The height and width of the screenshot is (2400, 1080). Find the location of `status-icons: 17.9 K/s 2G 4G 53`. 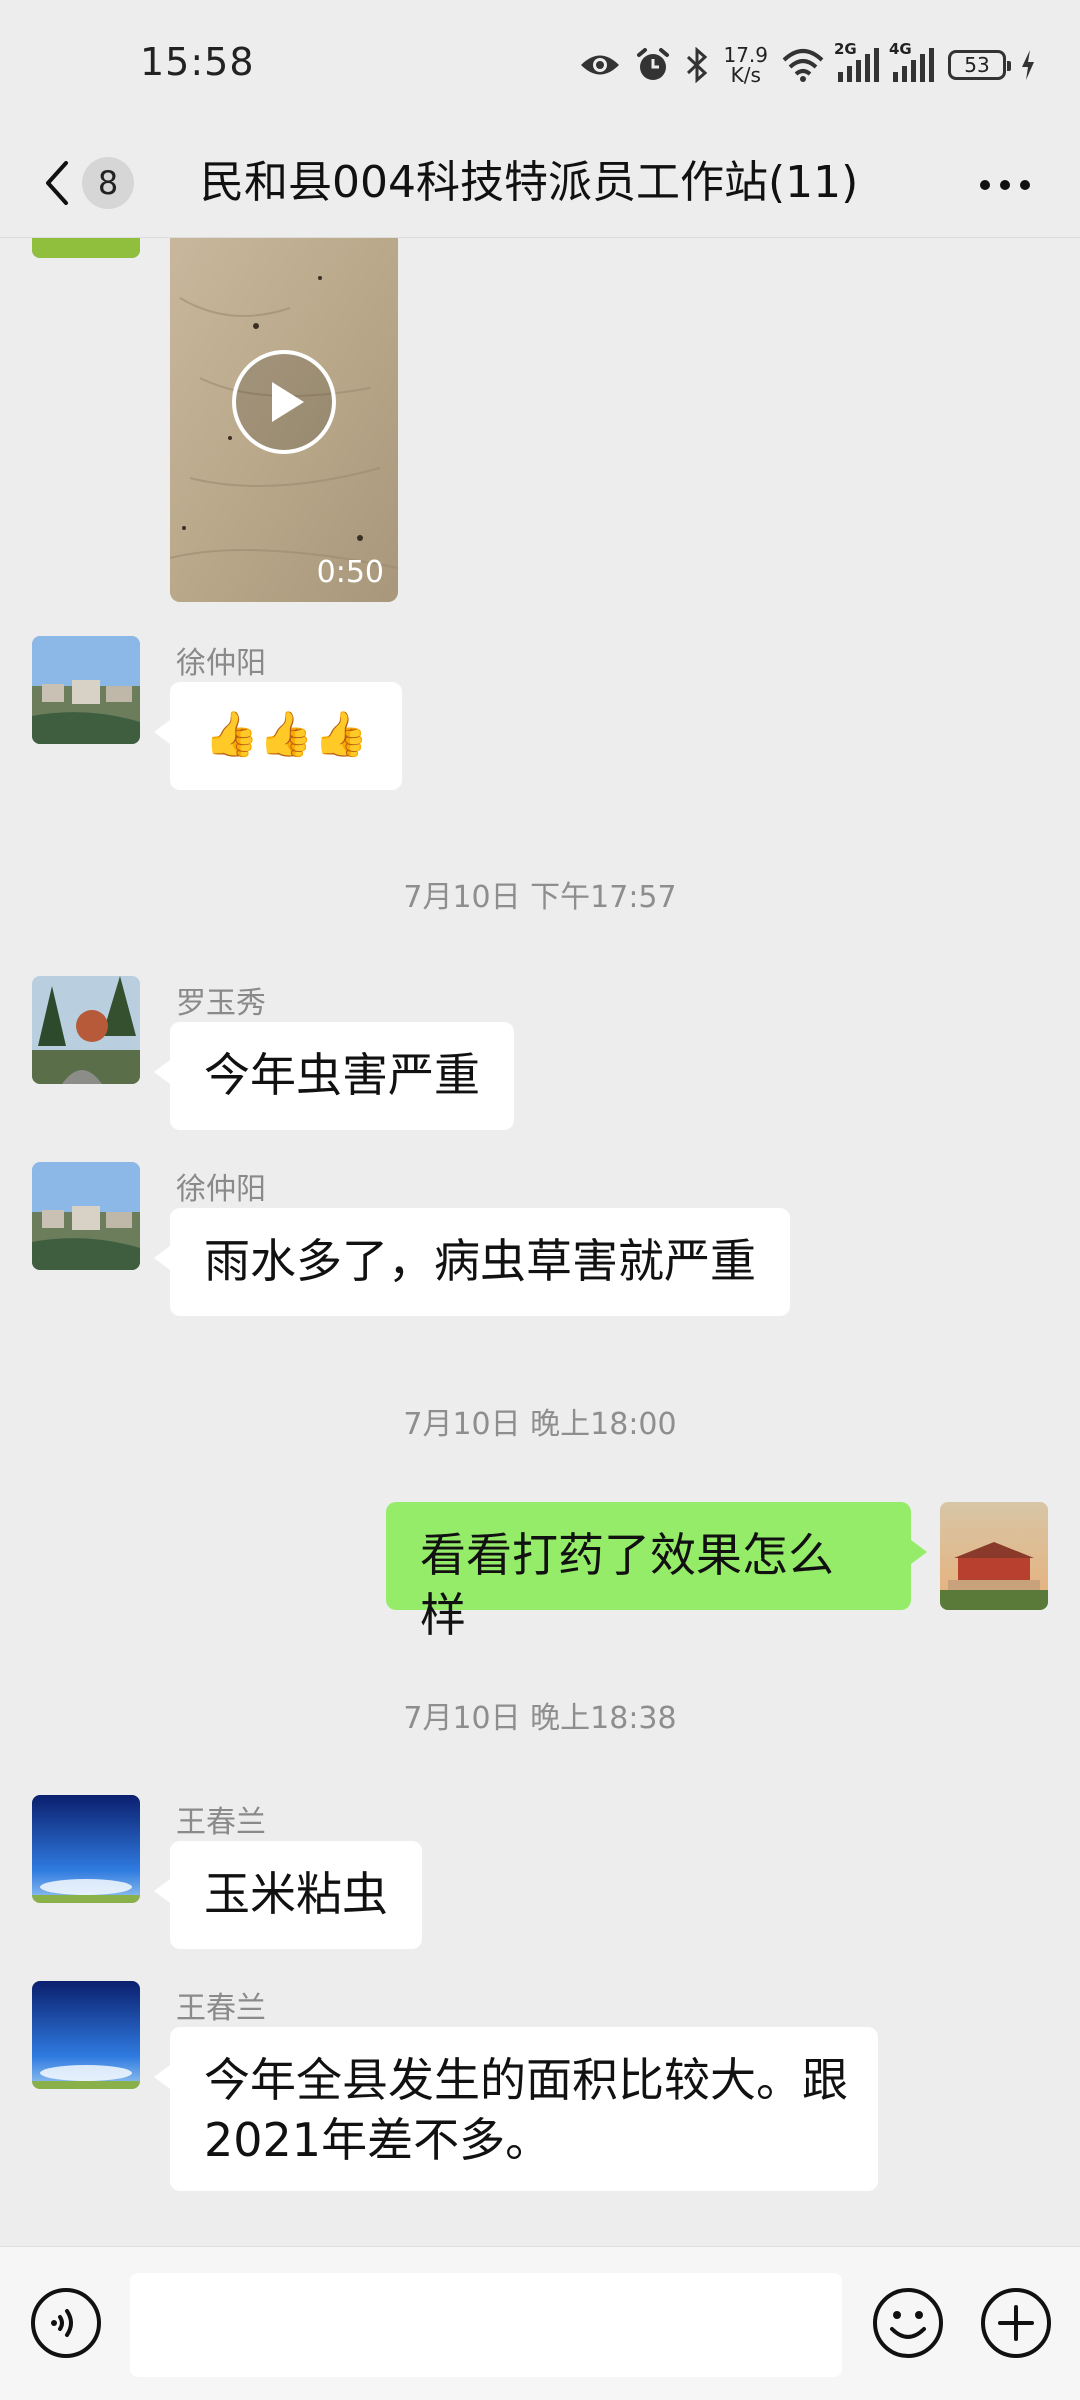

status-icons: 17.9 K/s 2G 4G 53 is located at coordinates (807, 65).